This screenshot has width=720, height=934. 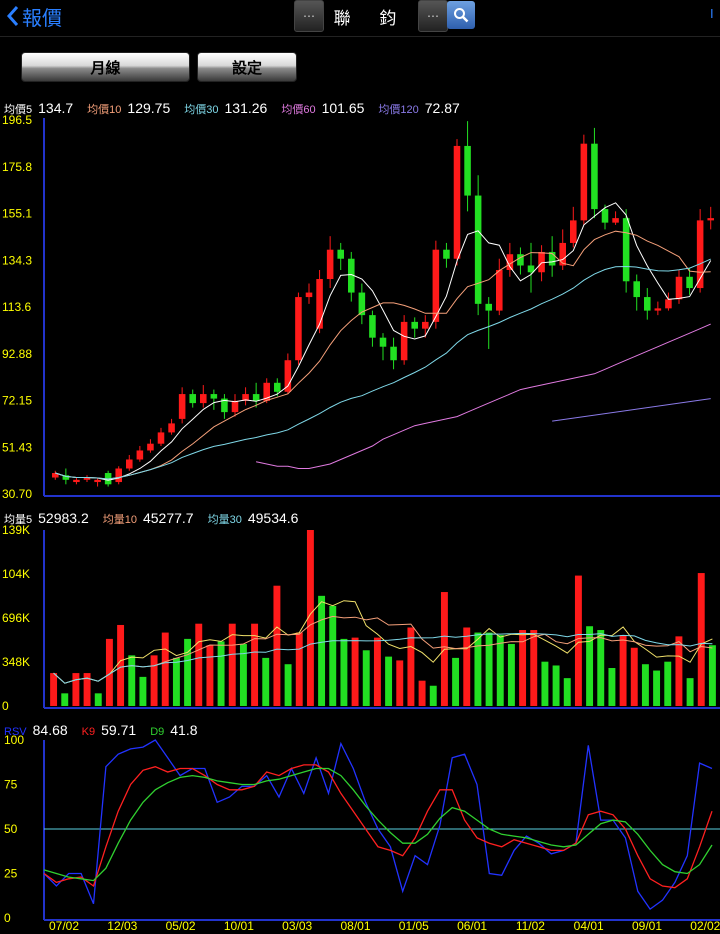 I want to click on ma120-line, so click(x=631, y=410).